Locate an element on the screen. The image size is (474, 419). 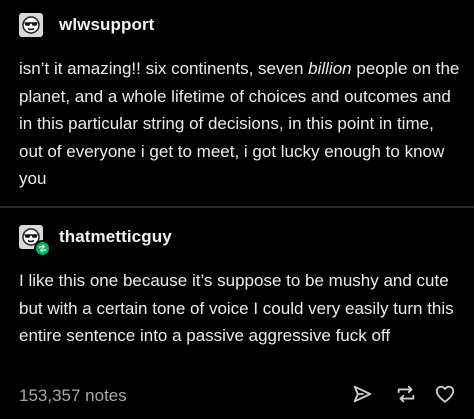
post-text-emphasis: billion is located at coordinates (330, 68).